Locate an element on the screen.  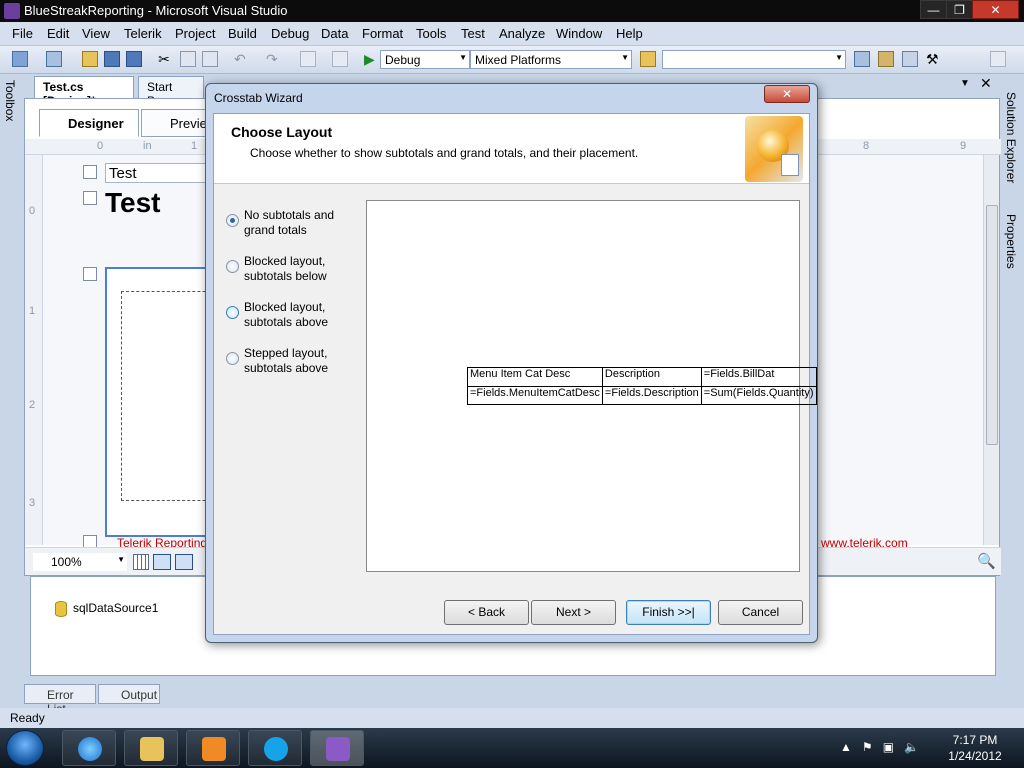
windows-taskbar: ▲ ⚑ ▣ 🔈 7:17 PM 1/24/2012 is located at coordinates (512, 748).